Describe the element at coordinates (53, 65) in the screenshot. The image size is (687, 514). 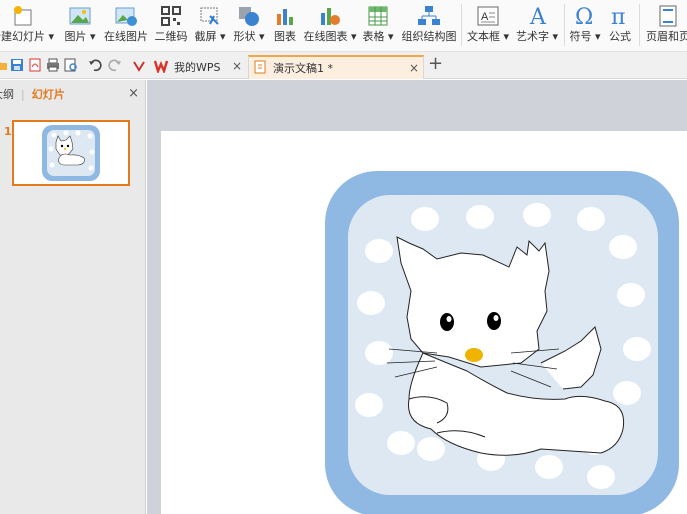
I see `print-icon` at that location.